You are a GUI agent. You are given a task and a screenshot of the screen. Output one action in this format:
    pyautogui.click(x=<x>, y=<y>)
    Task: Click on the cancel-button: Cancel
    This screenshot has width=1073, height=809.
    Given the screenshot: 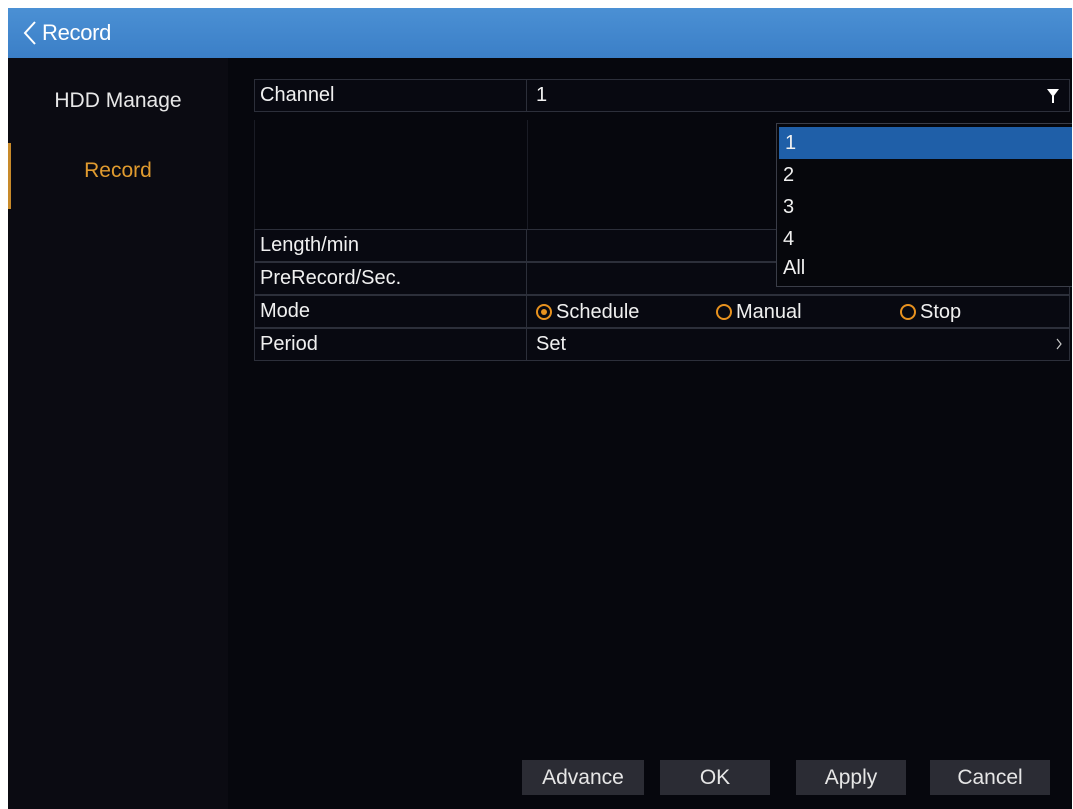 What is the action you would take?
    pyautogui.click(x=990, y=777)
    